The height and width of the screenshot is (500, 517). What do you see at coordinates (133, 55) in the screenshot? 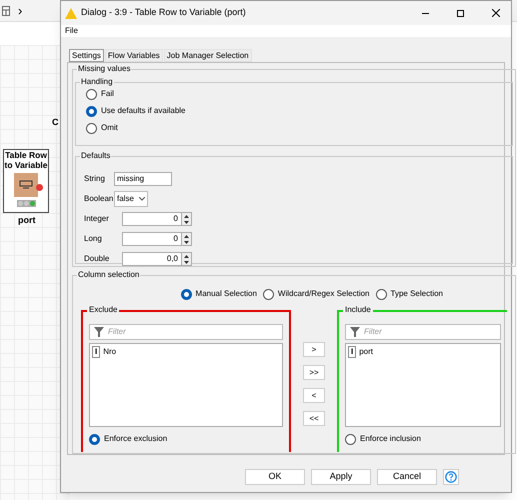
I see `tab: Flow Variables` at bounding box center [133, 55].